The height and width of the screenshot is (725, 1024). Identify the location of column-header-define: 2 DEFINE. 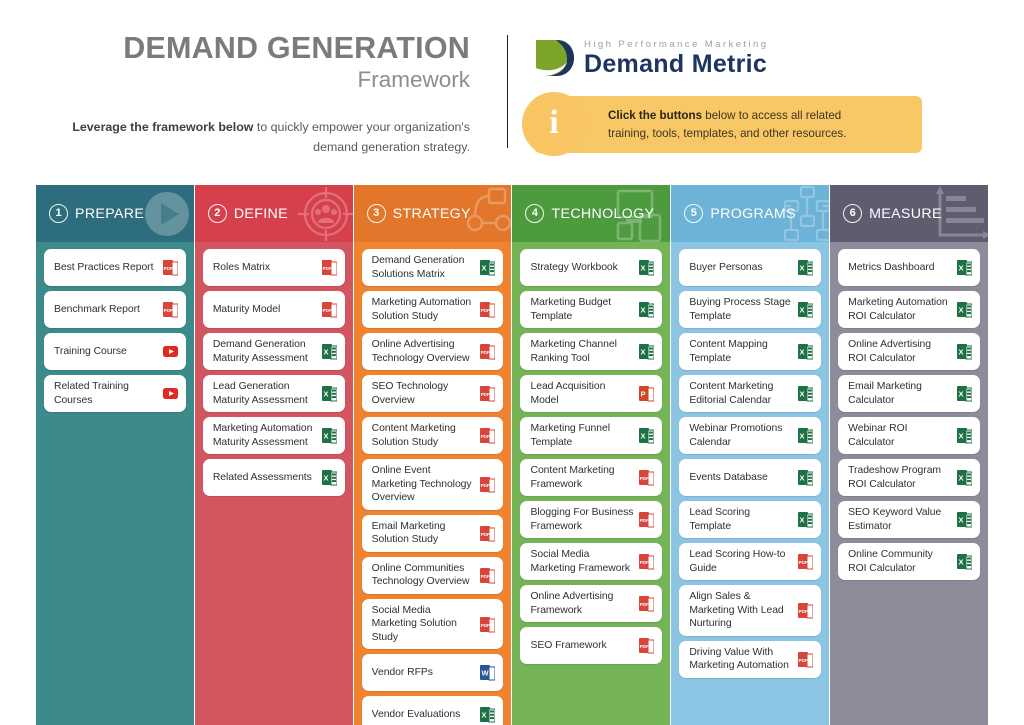
(273, 213).